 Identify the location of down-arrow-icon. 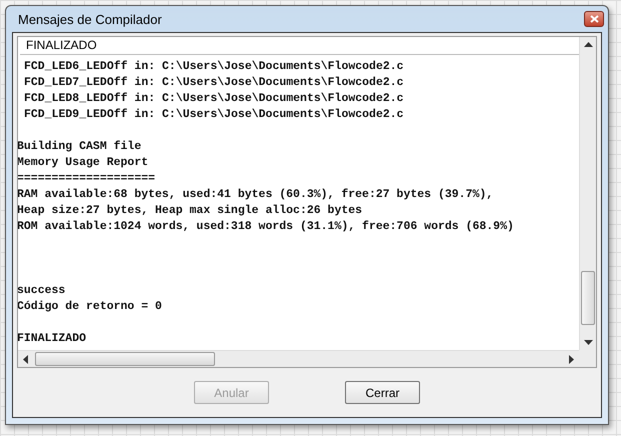
(588, 342).